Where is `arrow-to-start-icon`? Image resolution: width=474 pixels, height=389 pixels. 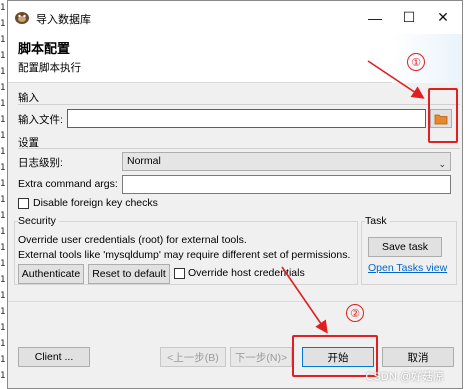 arrow-to-start-icon is located at coordinates (304, 300).